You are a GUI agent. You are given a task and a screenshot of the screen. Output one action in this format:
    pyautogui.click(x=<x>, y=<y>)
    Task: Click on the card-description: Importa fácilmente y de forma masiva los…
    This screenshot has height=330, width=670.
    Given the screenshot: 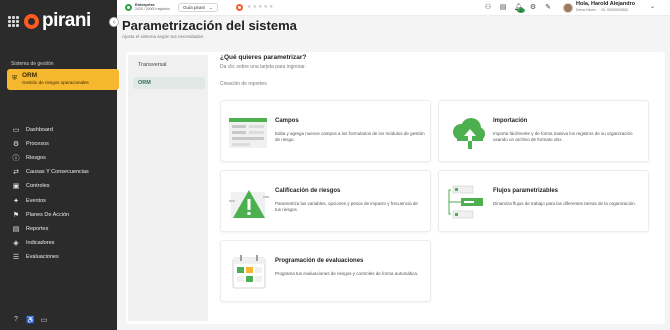 What is the action you would take?
    pyautogui.click(x=563, y=137)
    